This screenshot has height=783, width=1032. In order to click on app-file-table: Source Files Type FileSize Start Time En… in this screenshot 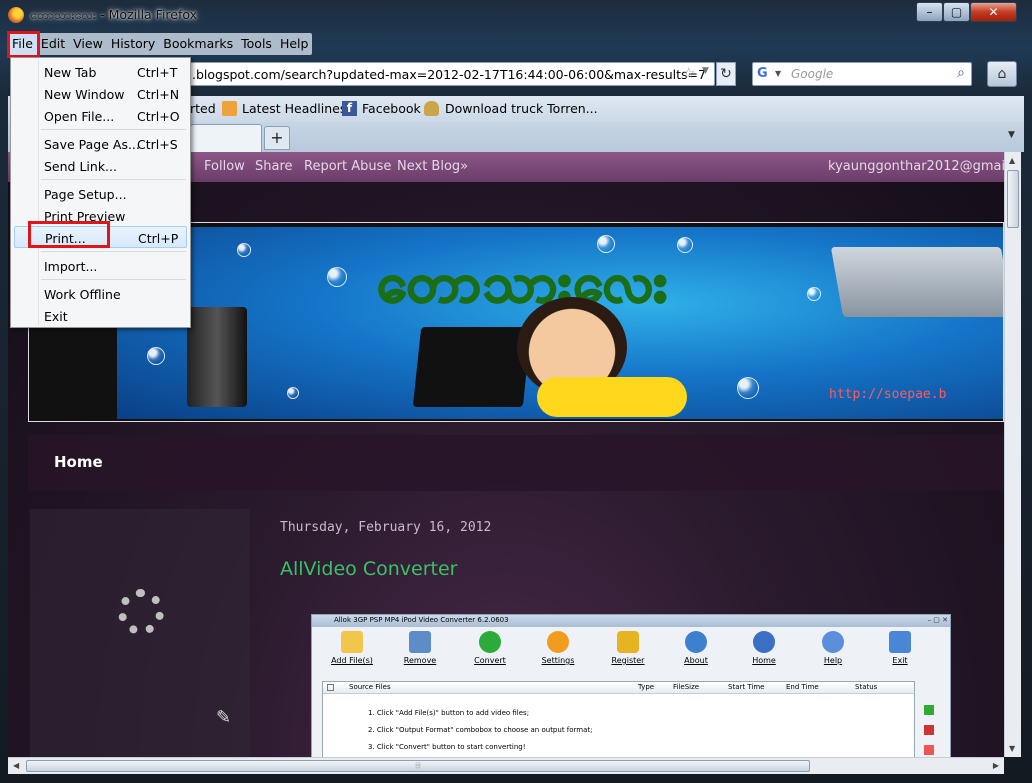, I will do `click(618, 719)`.